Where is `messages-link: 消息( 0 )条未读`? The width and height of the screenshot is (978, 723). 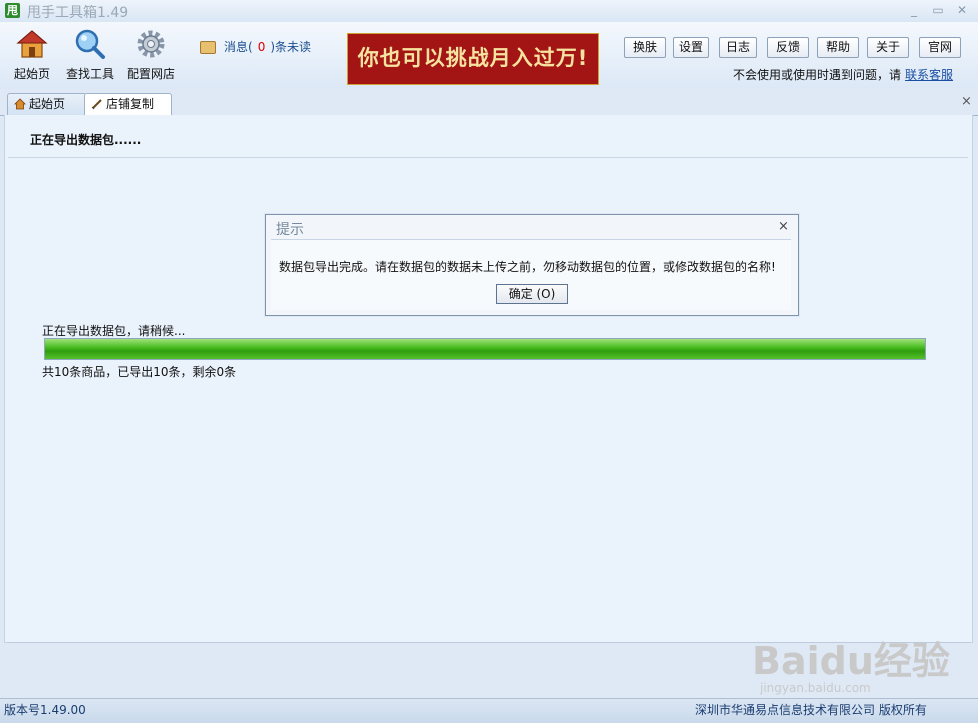 messages-link: 消息( 0 )条未读 is located at coordinates (255, 46).